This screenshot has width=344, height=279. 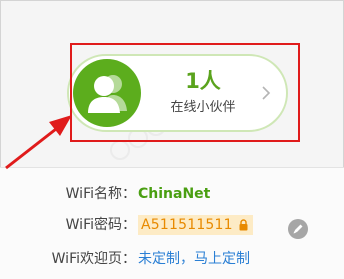 What do you see at coordinates (194, 259) in the screenshot?
I see `customize-welcome-link: 未定制，马上定制` at bounding box center [194, 259].